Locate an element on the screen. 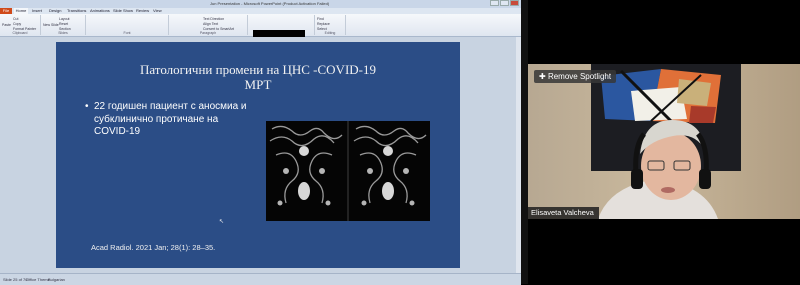 Image resolution: width=800 pixels, height=285 pixels. pin-icon: ✚ is located at coordinates (542, 76).